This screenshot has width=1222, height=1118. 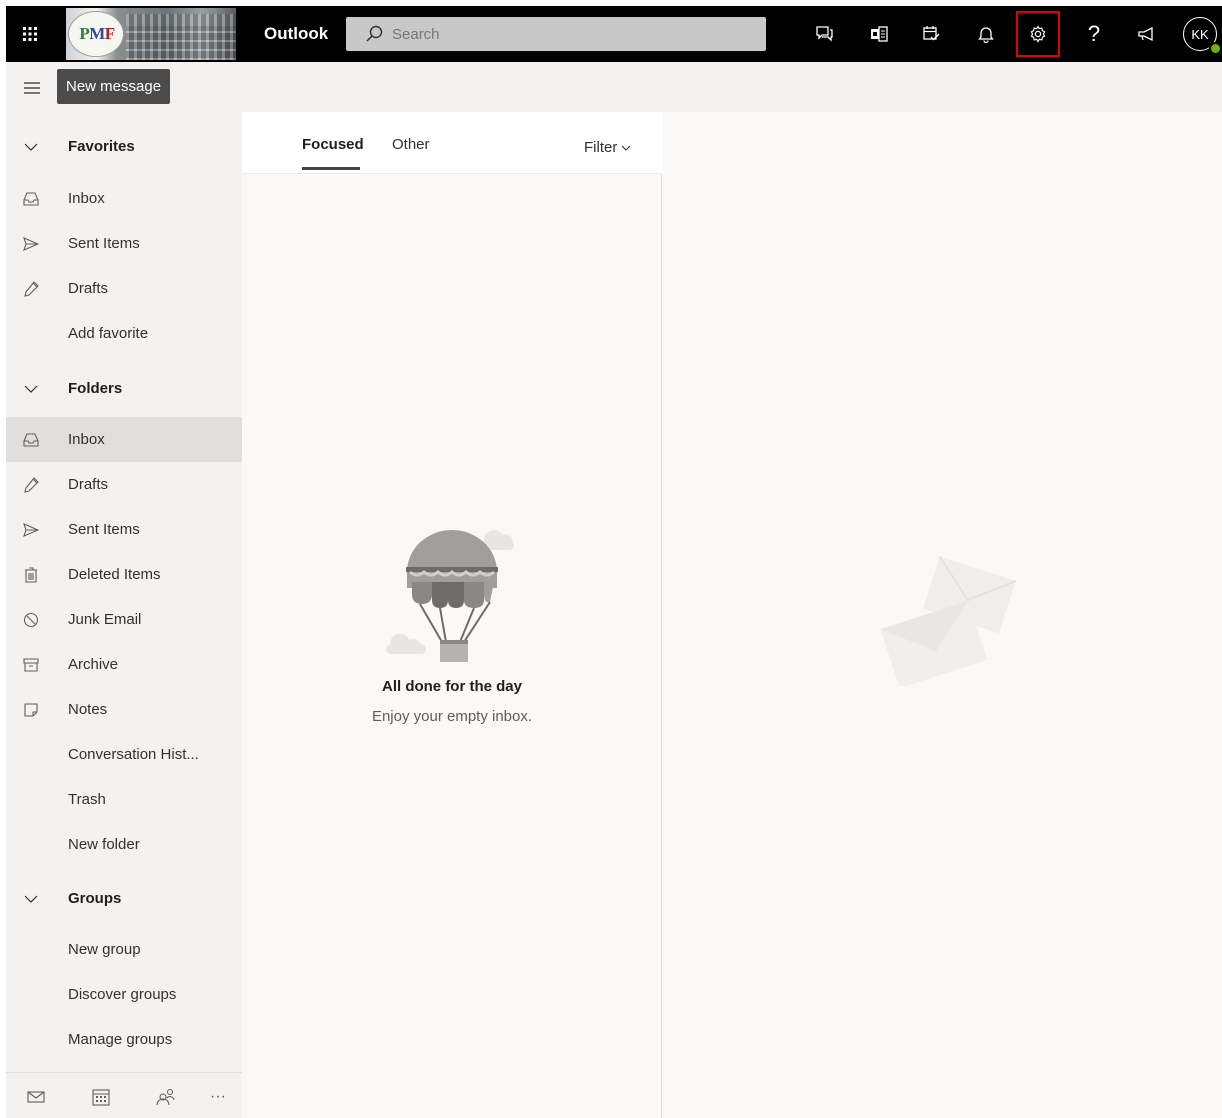 I want to click on active-tab-indicator, so click(x=331, y=168).